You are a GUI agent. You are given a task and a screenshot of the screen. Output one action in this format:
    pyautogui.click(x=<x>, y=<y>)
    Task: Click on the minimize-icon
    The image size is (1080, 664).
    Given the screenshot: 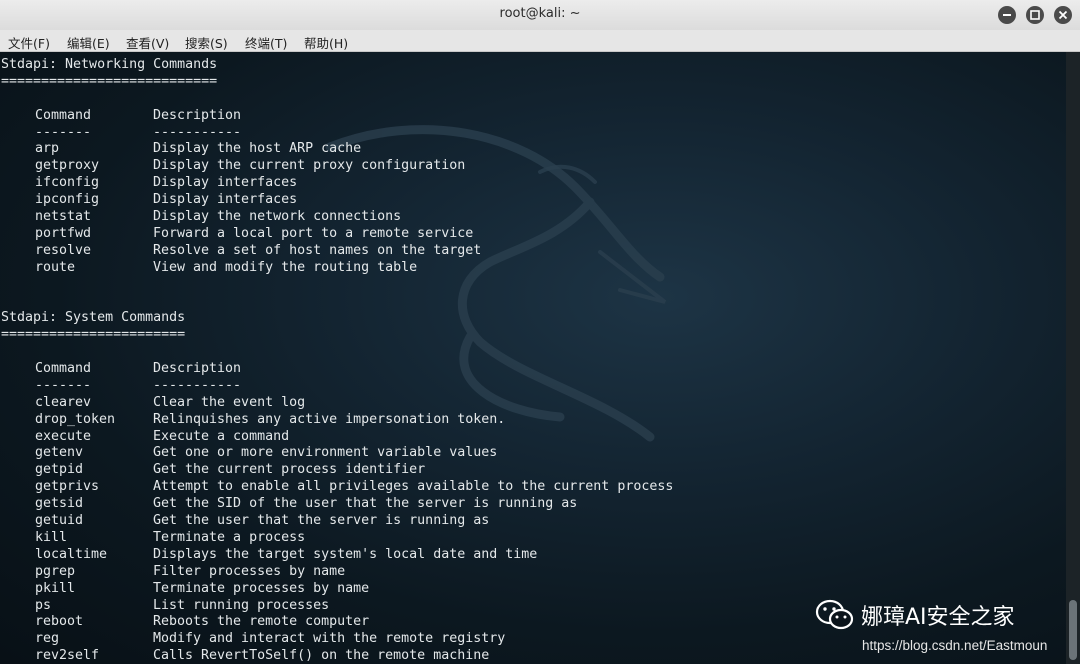 What is the action you would take?
    pyautogui.click(x=1007, y=15)
    